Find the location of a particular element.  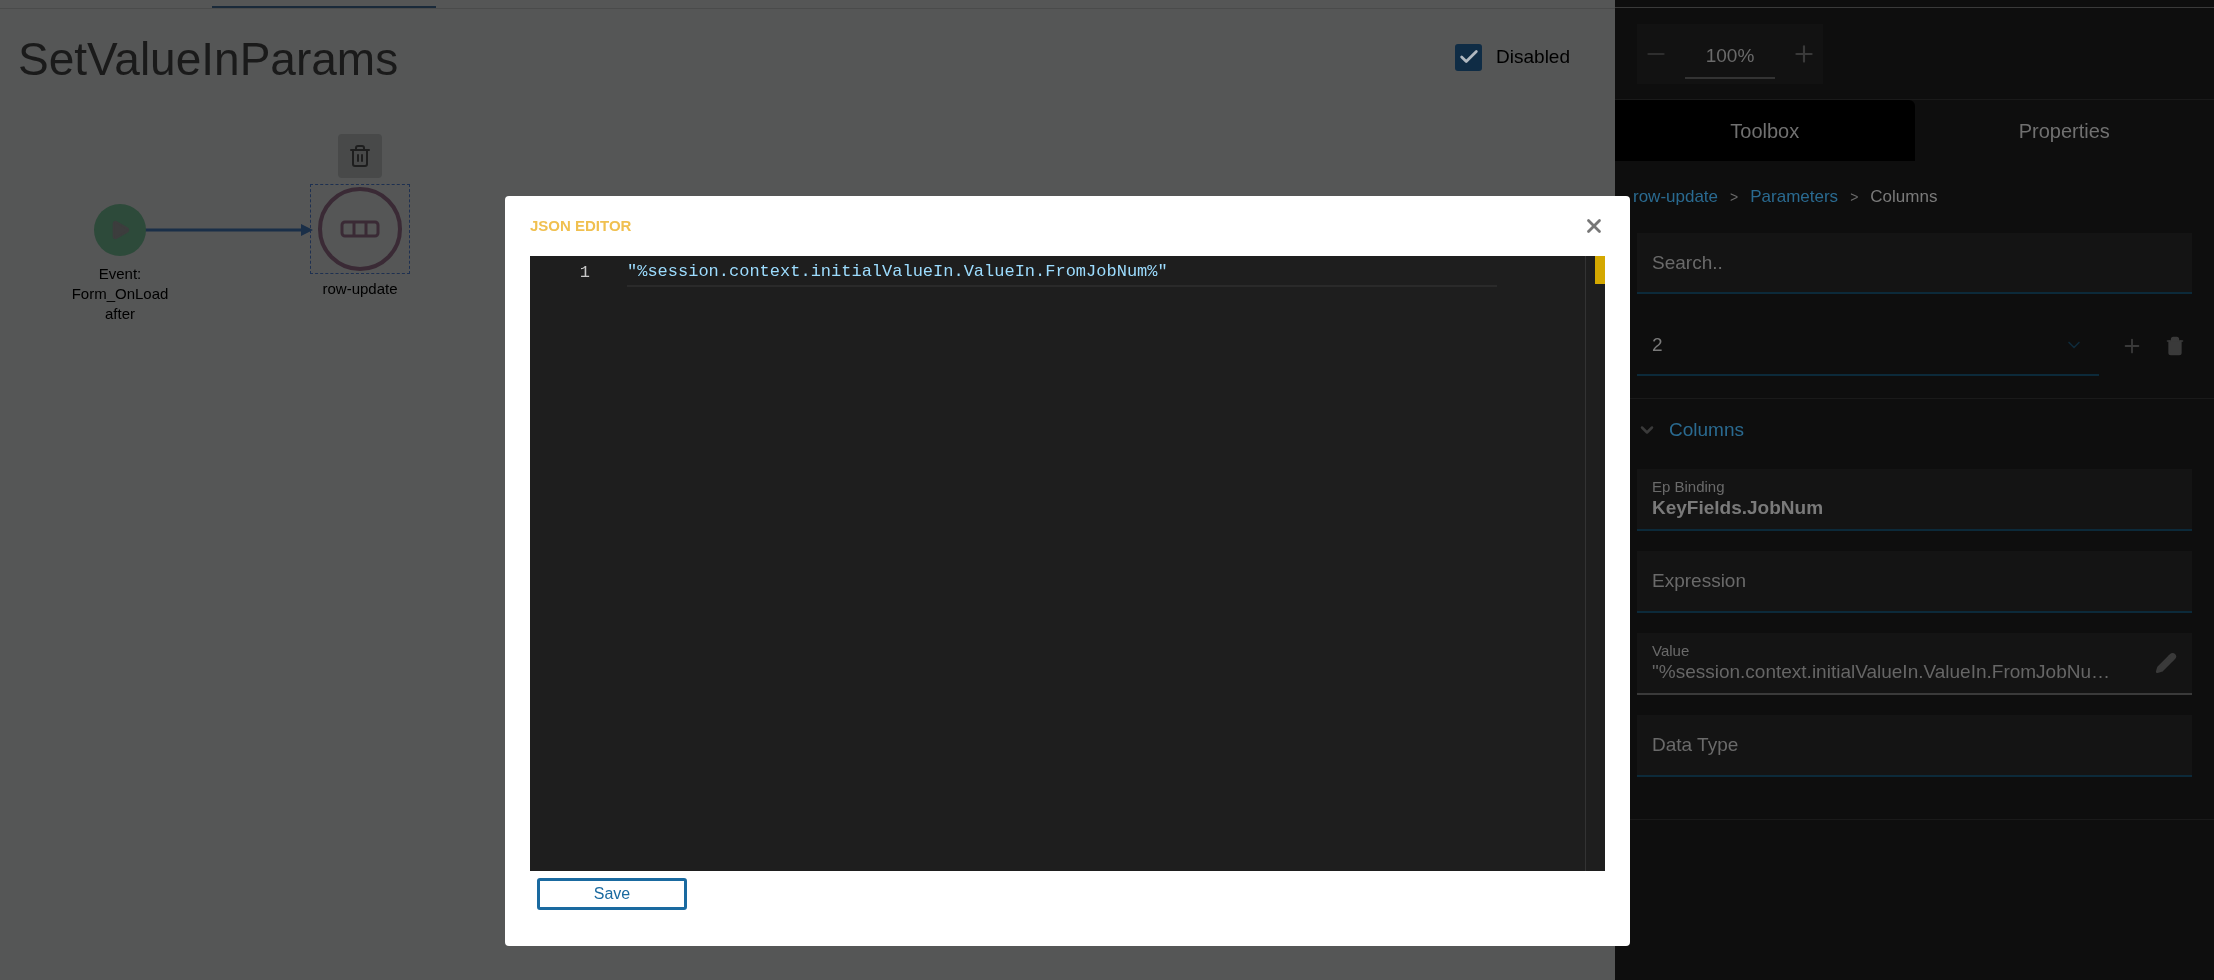

breadcrumb-link: row-update is located at coordinates (1676, 197).